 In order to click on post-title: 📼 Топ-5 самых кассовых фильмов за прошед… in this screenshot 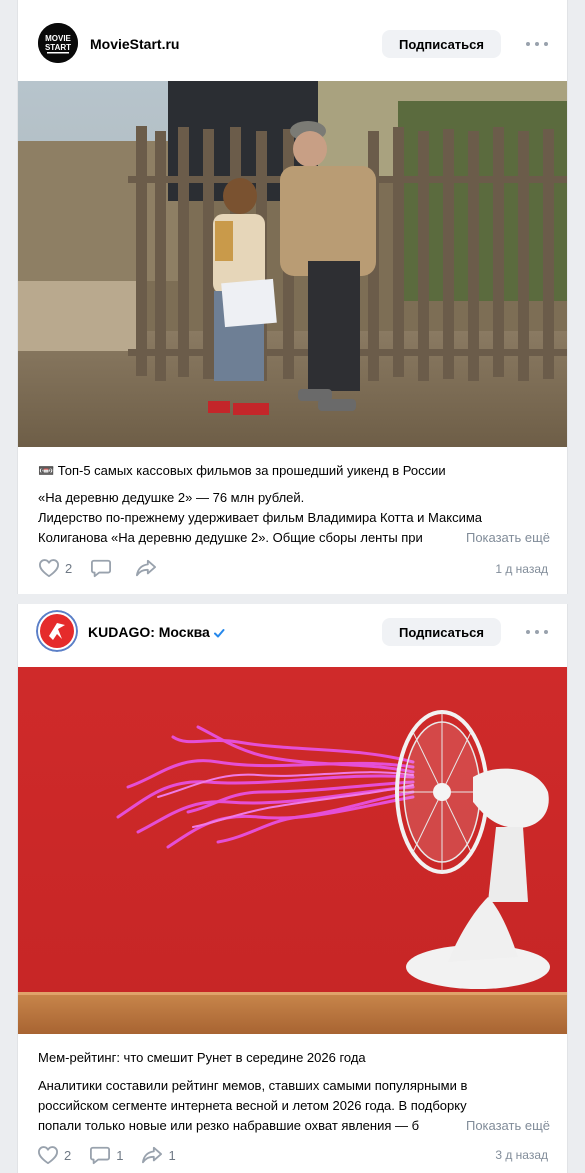, I will do `click(242, 470)`.